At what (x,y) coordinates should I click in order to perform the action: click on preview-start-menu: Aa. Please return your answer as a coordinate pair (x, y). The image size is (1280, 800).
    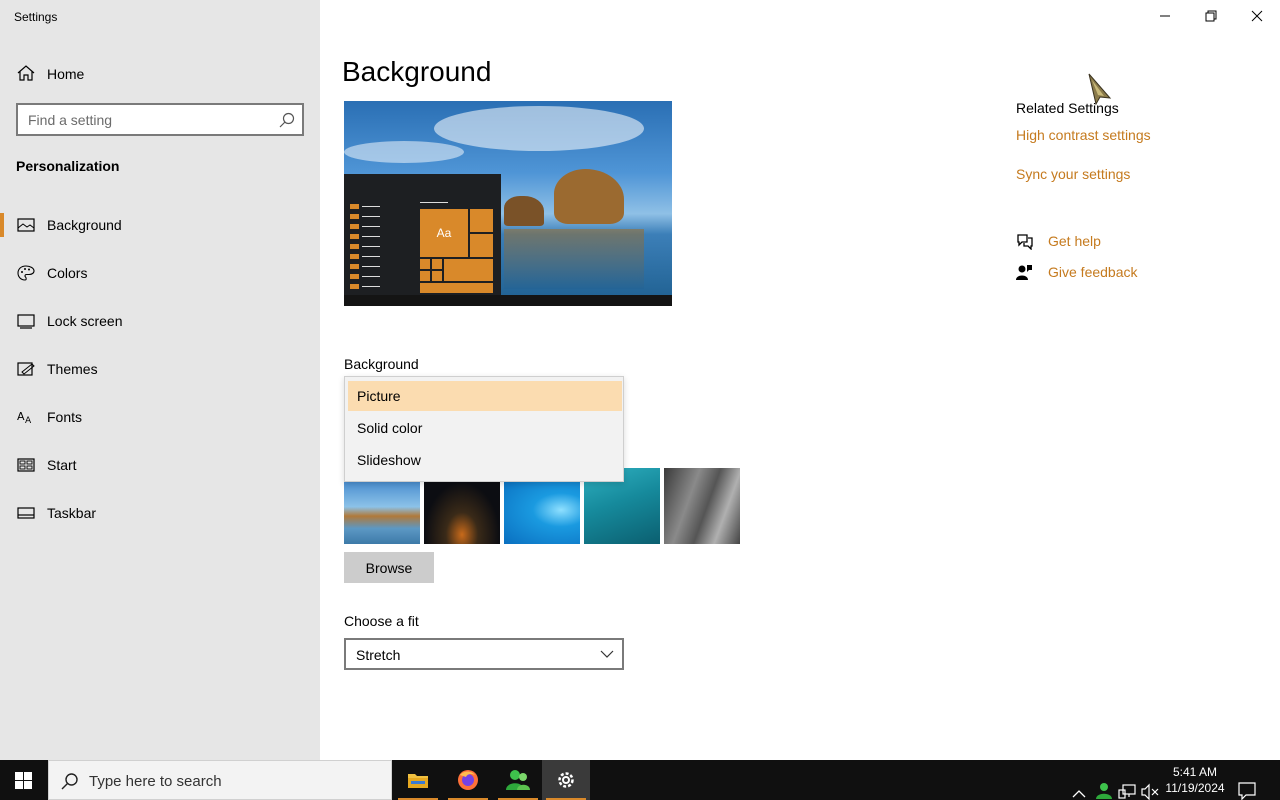
    Looking at the image, I should click on (422, 240).